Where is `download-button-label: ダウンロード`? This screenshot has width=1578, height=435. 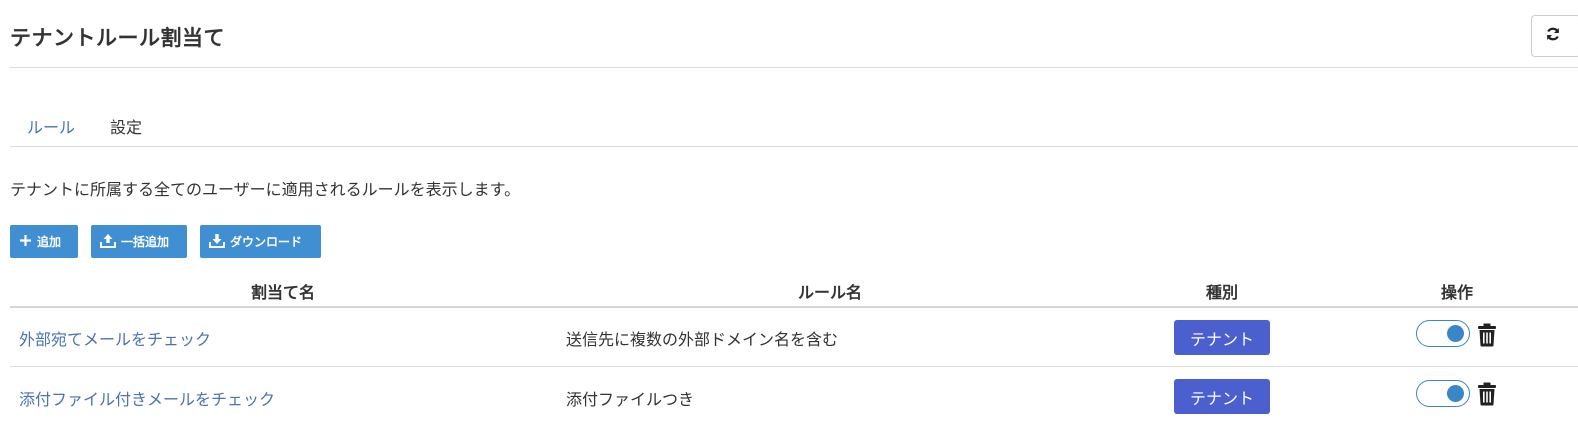 download-button-label: ダウンロード is located at coordinates (266, 242).